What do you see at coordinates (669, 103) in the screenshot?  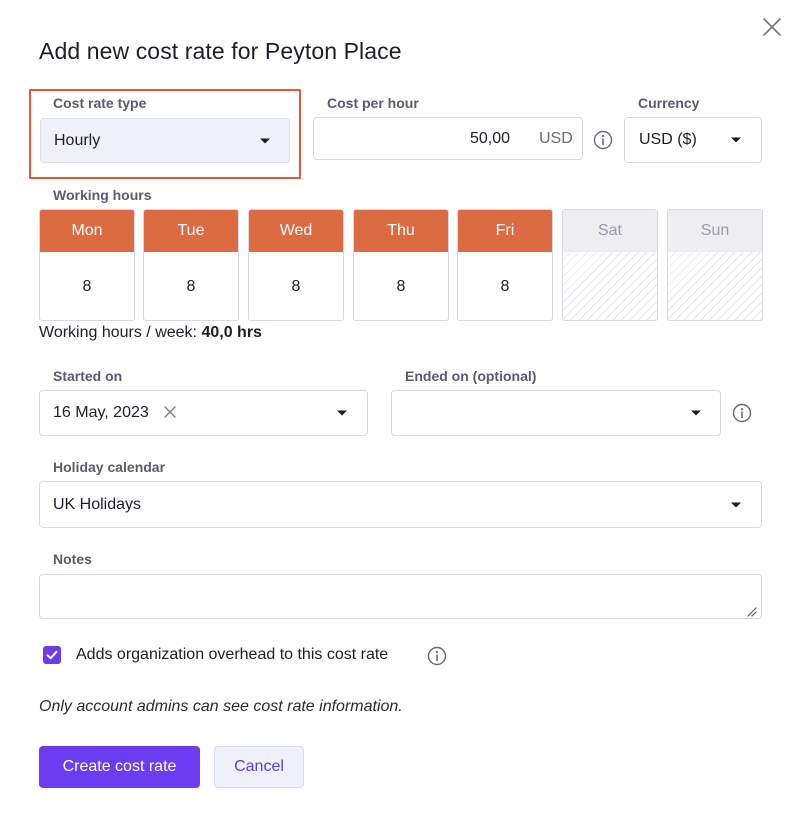 I see `currency-label: Currency` at bounding box center [669, 103].